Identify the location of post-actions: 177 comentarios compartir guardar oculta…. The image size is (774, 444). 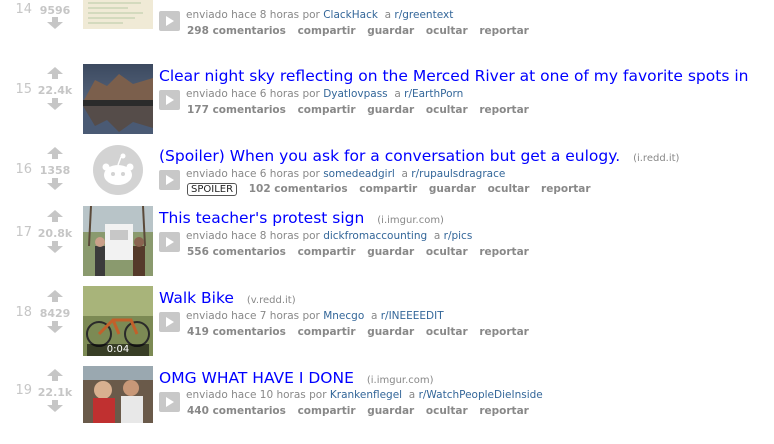
(362, 110).